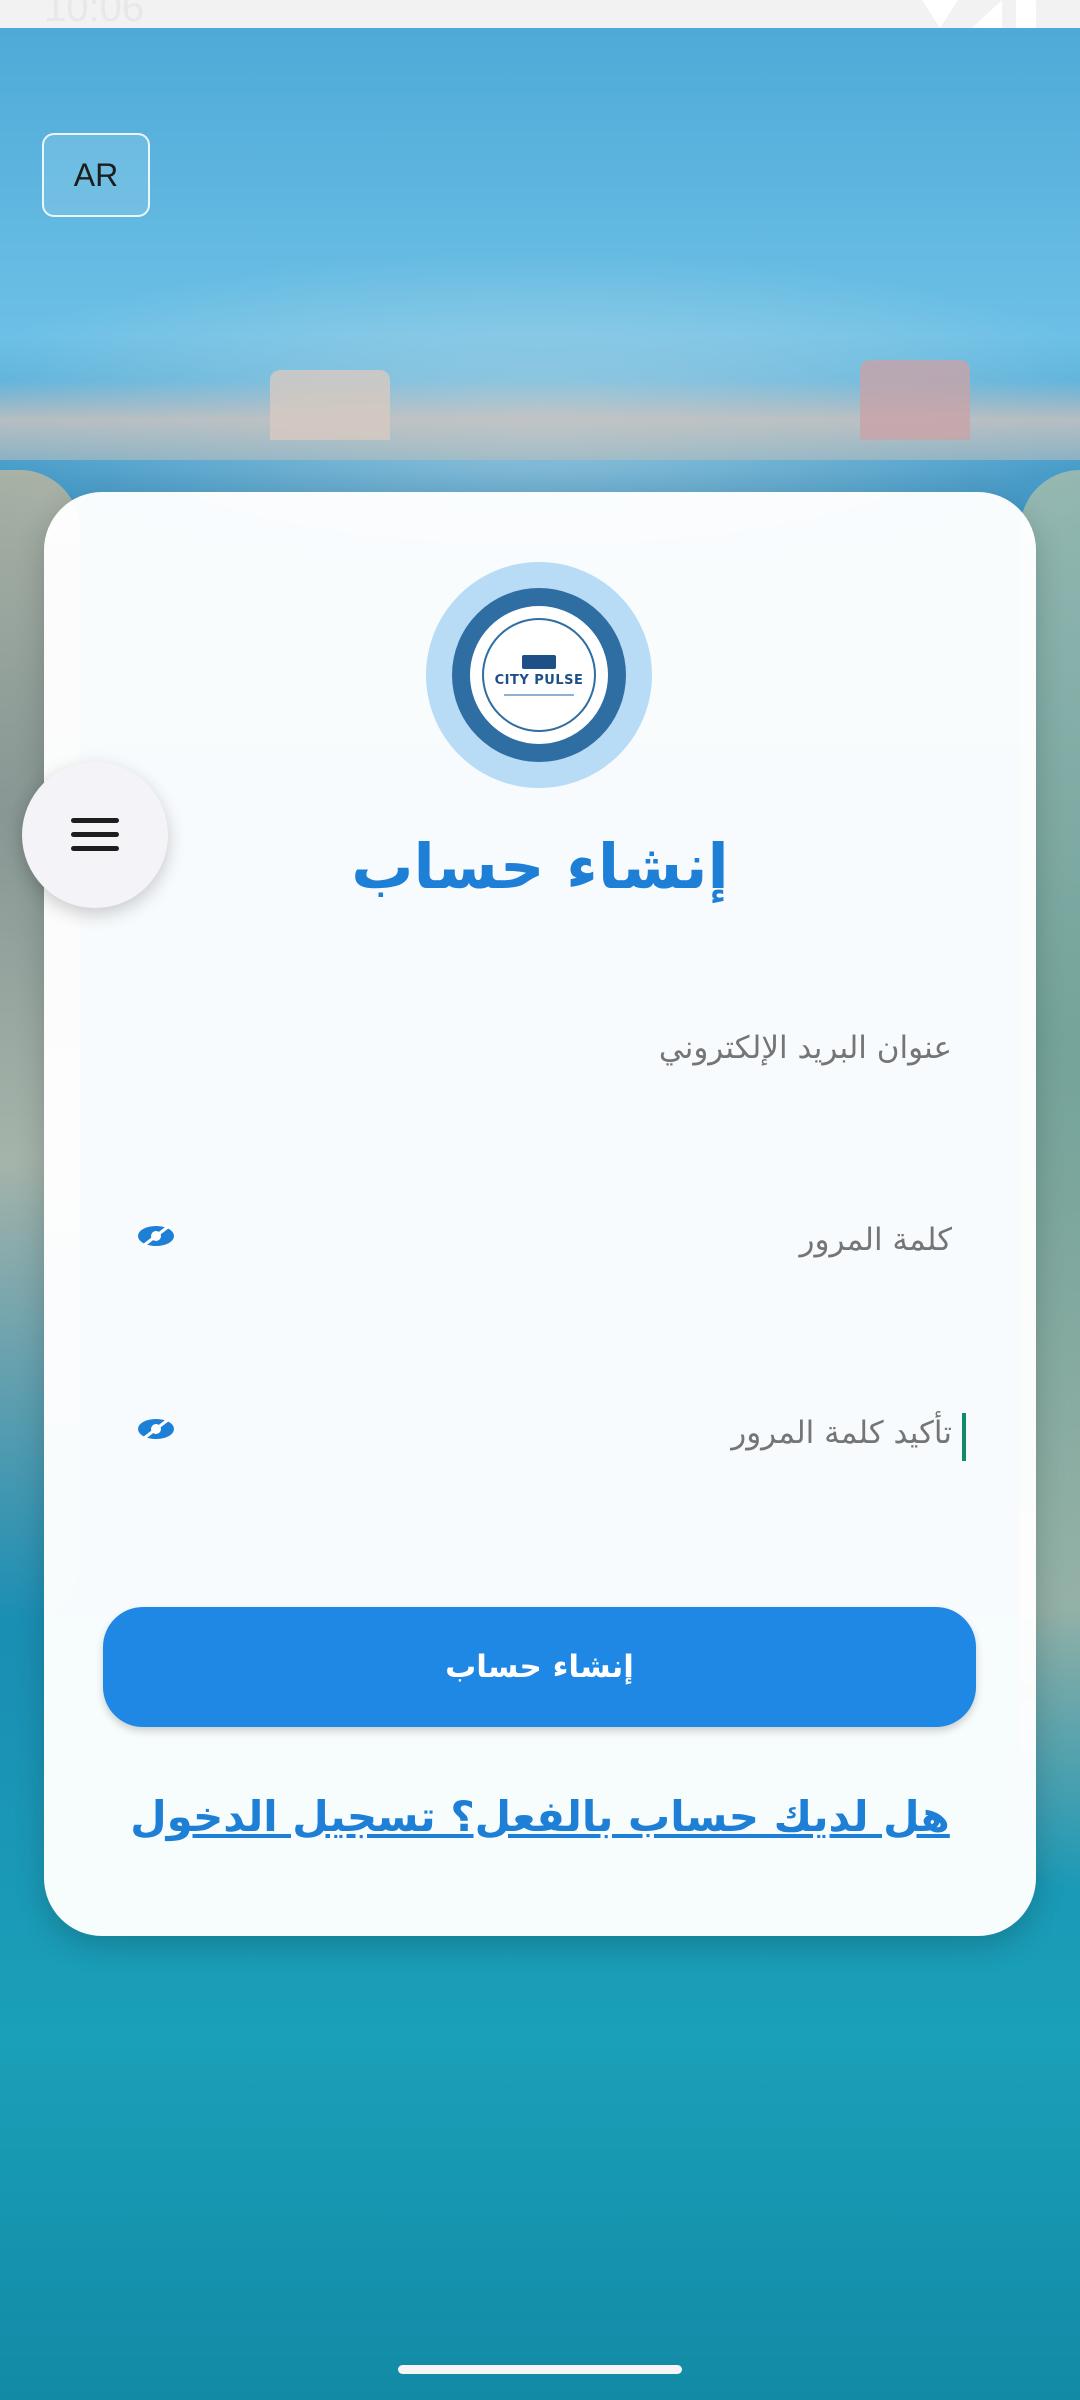 The height and width of the screenshot is (2400, 1080). Describe the element at coordinates (1026, 14) in the screenshot. I see `battery-icon` at that location.